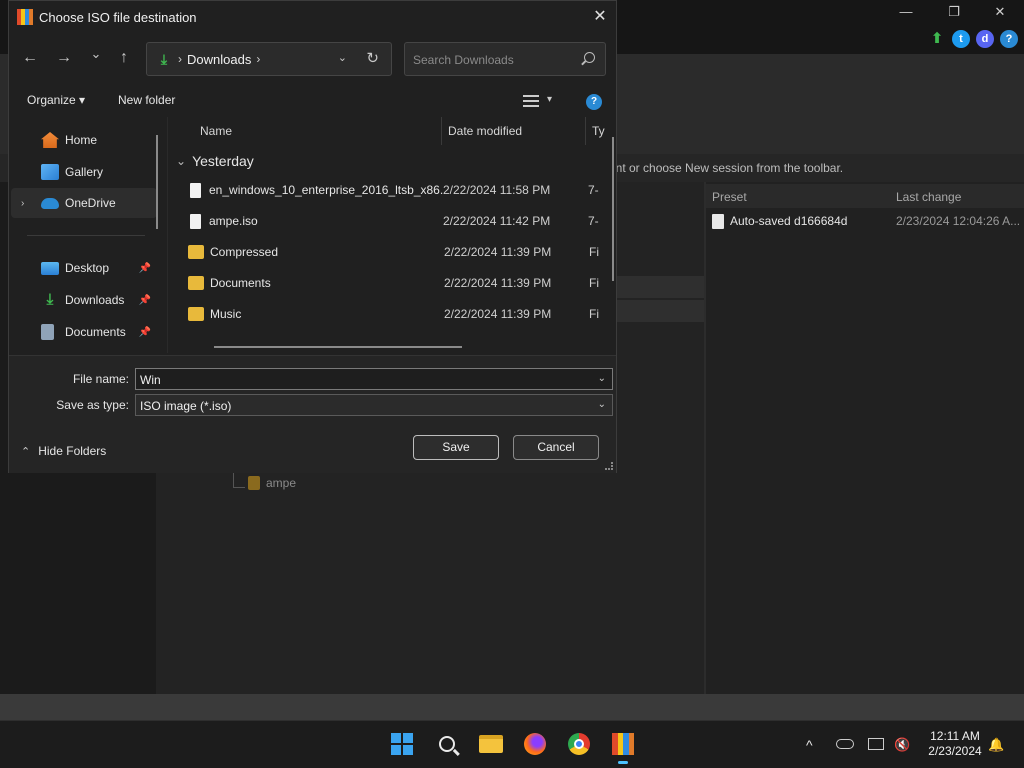 The image size is (1024, 768). I want to click on hide-folders-label: Hide Folders, so click(72, 451).